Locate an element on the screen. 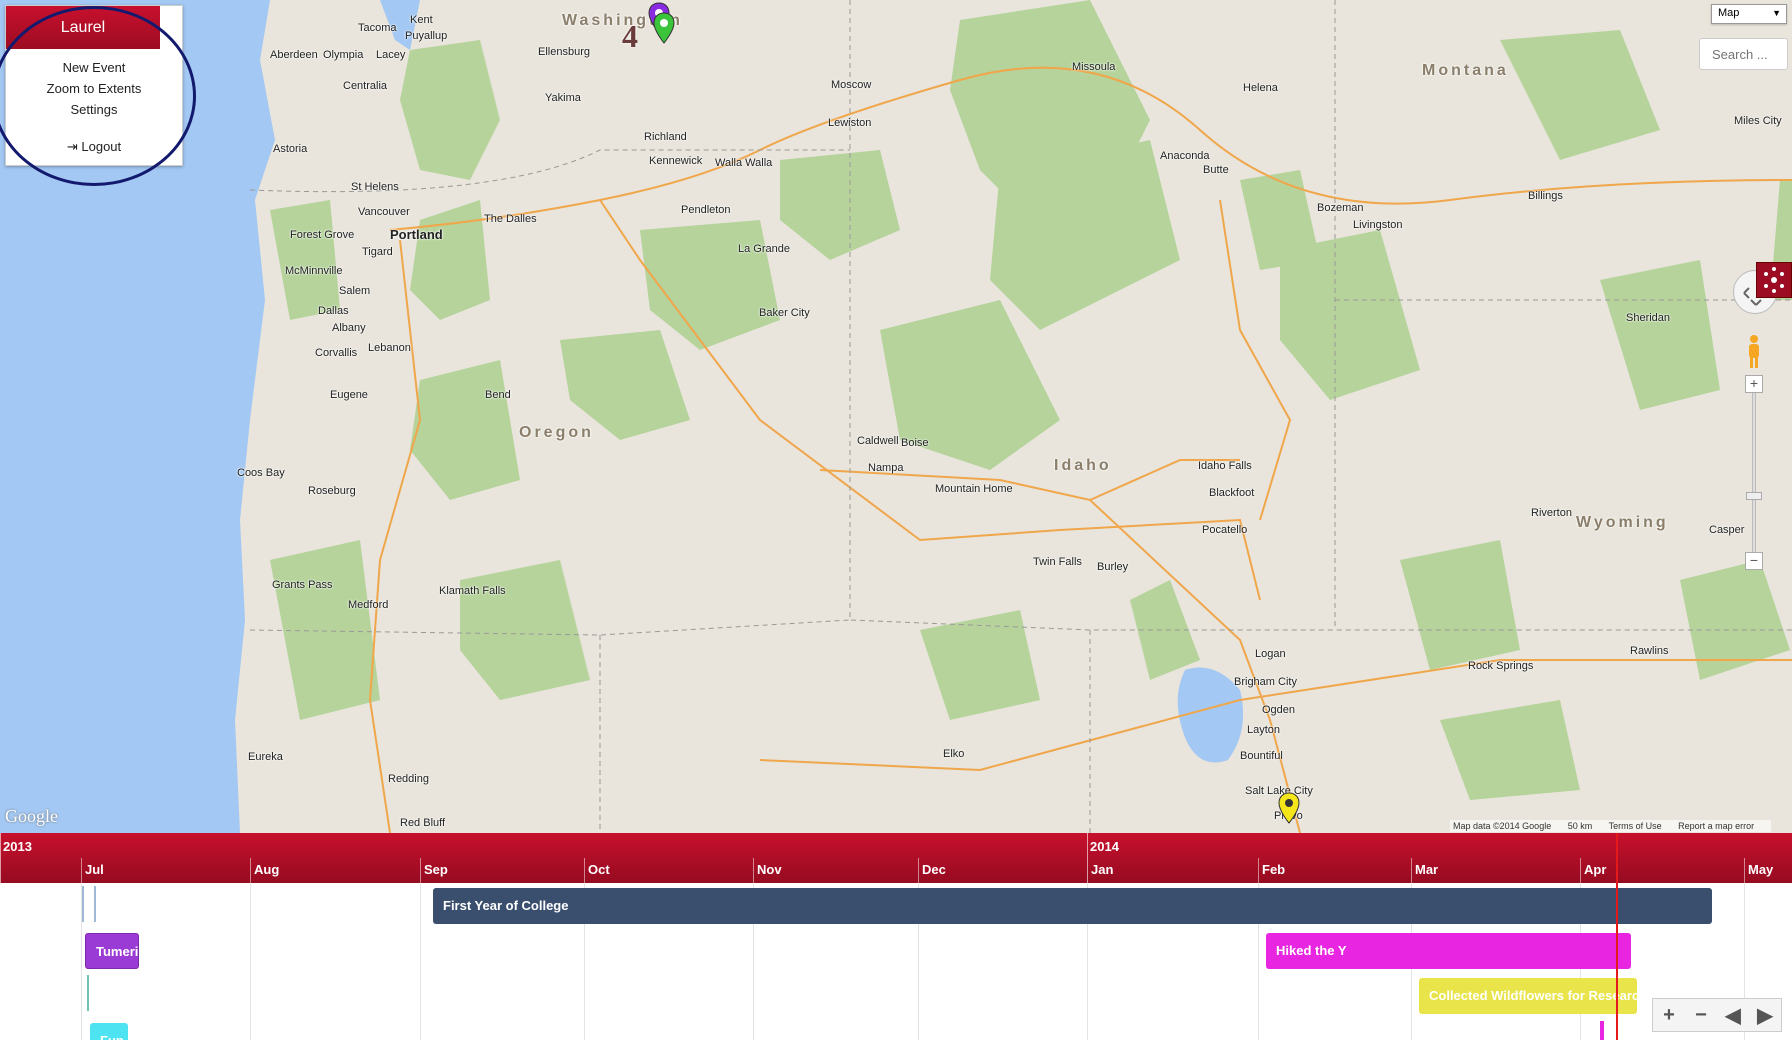  logout-menu-item: ⇥ Logout is located at coordinates (94, 150).